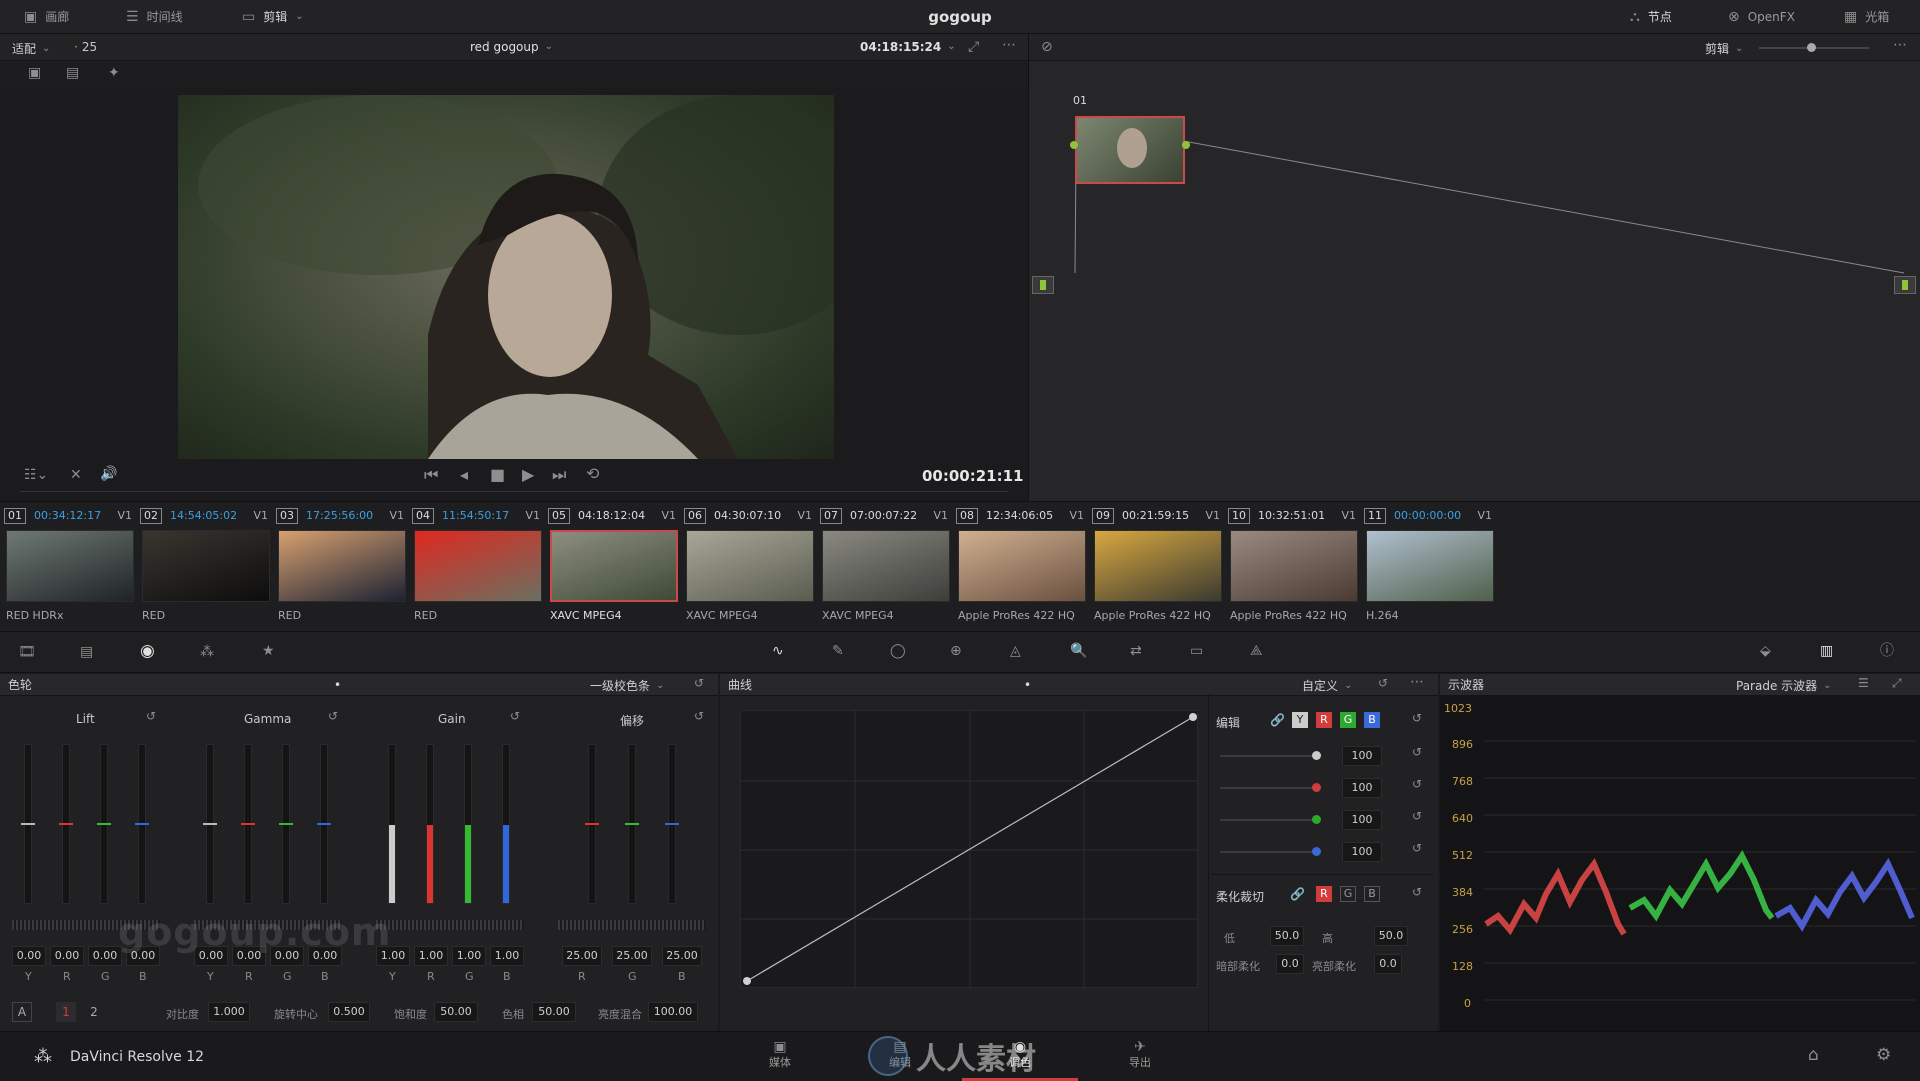  What do you see at coordinates (1784, 685) in the screenshot?
I see `scope-type-dropdown: Parade 示波器 ⌄` at bounding box center [1784, 685].